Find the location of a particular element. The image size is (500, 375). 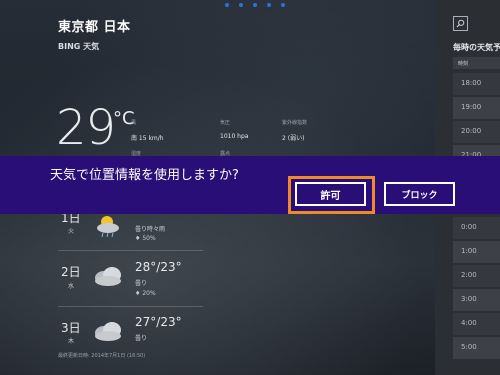

forecast-precip: ♦ 50% is located at coordinates (145, 238).